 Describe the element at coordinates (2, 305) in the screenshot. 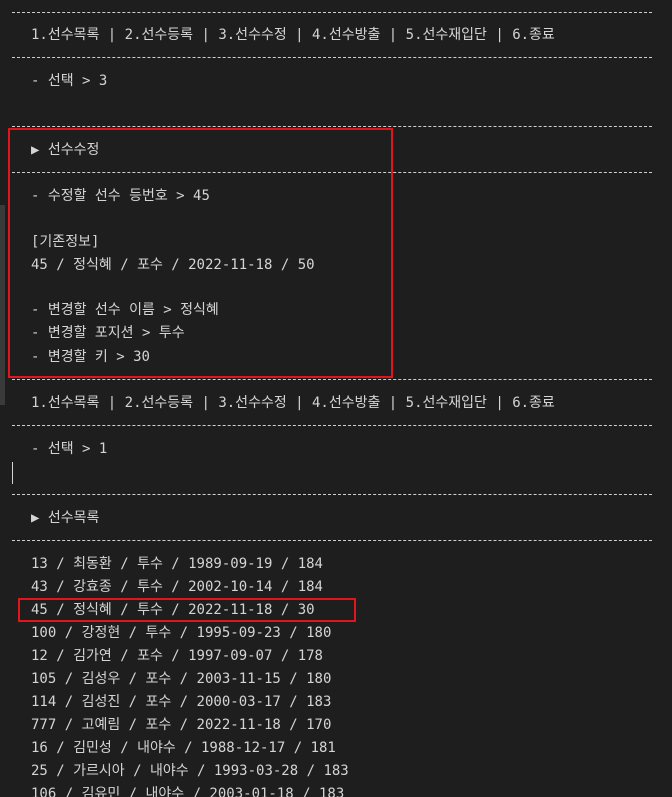

I see `scrollbar-gutter` at that location.